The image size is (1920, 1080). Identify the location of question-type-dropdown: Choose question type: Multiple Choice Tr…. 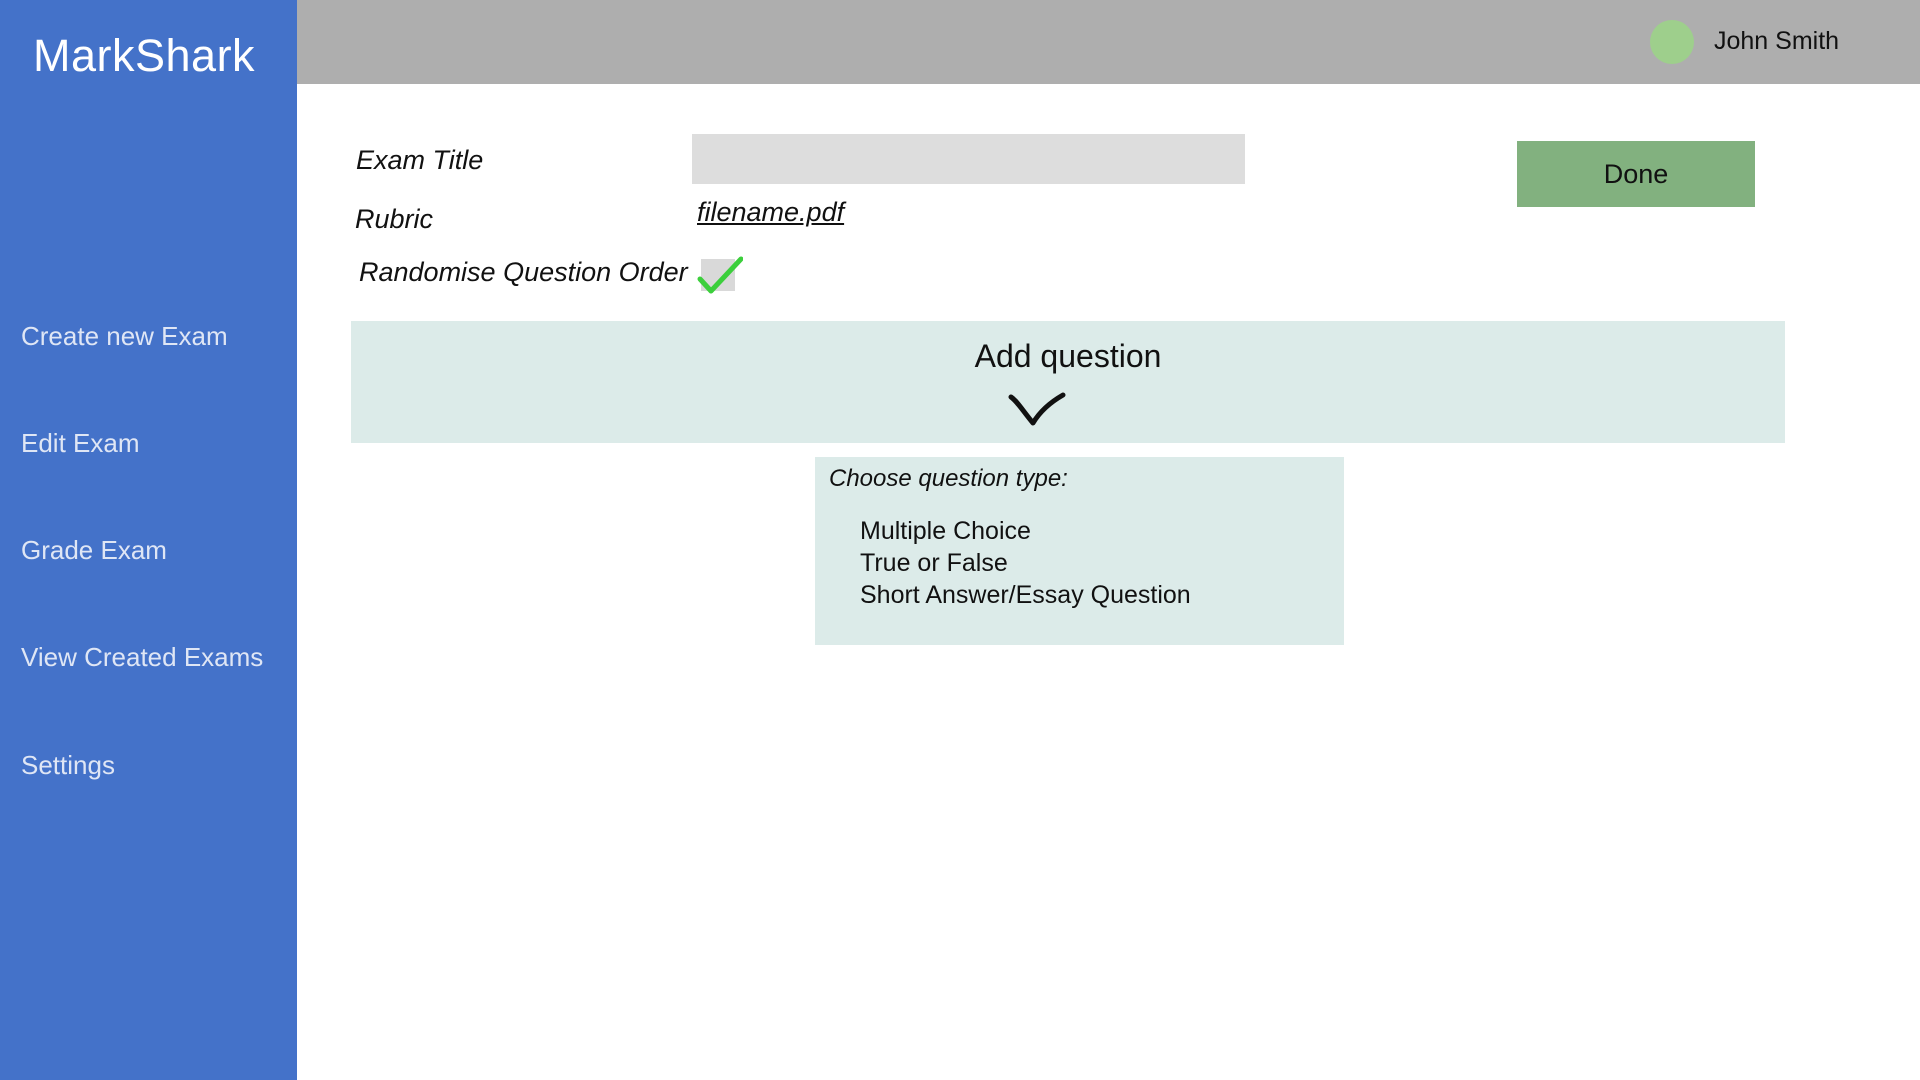
(1079, 551).